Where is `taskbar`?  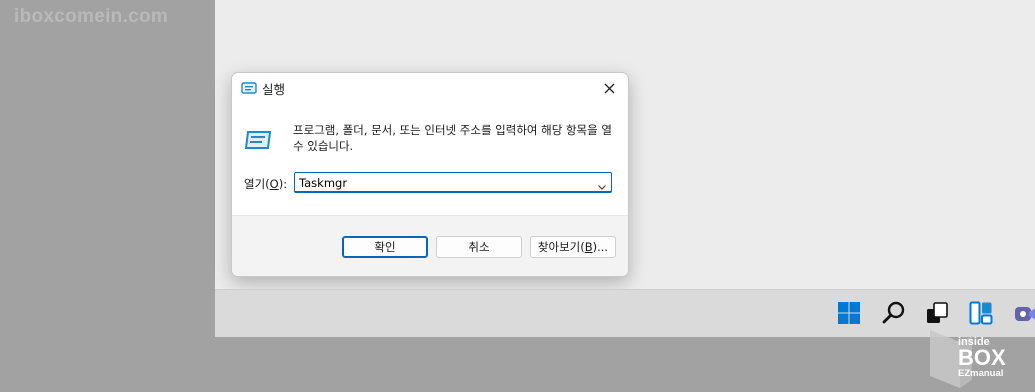 taskbar is located at coordinates (625, 313).